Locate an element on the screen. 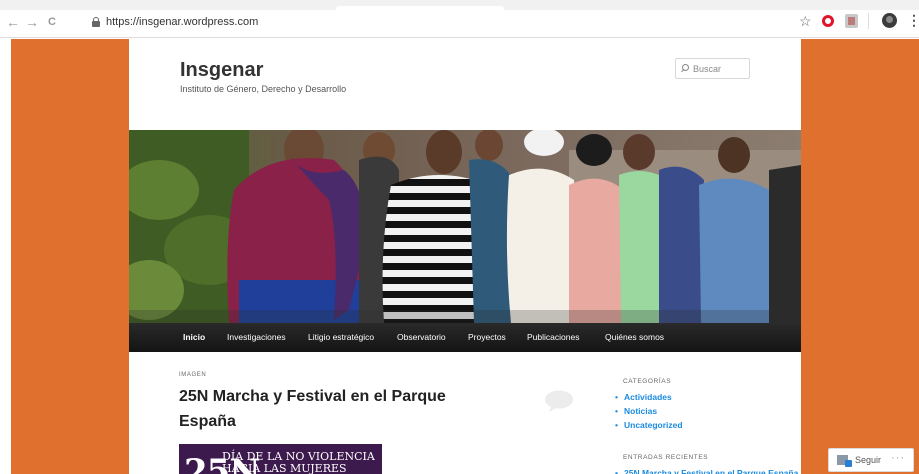 This screenshot has width=919, height=474. toolbar-actions: ☆ ⋮ is located at coordinates (859, 21).